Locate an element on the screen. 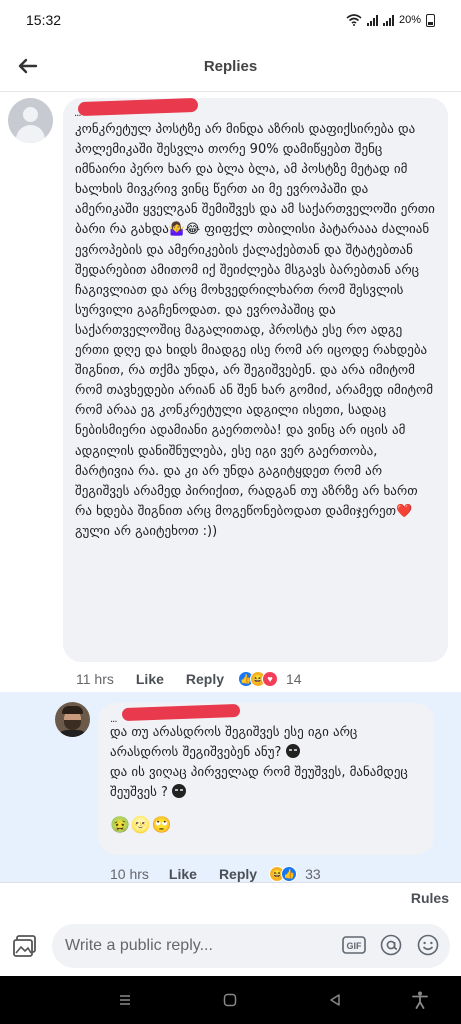 The image size is (461, 1024). accessibility-icon is located at coordinates (420, 1000).